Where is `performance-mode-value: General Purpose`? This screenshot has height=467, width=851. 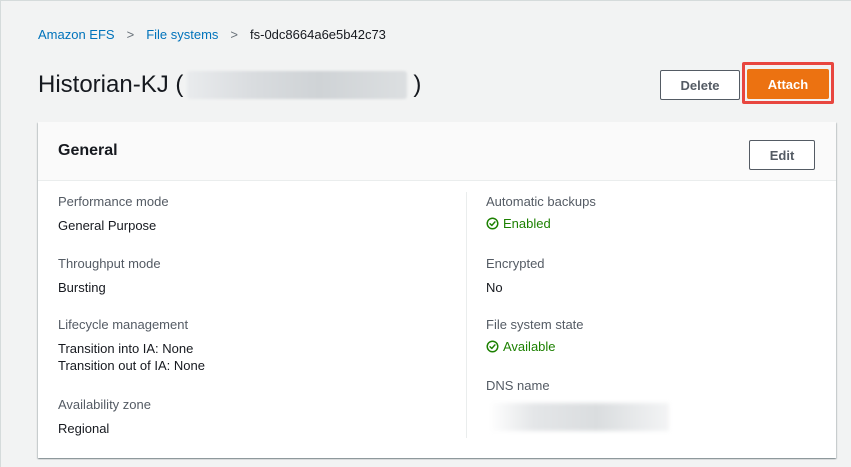 performance-mode-value: General Purpose is located at coordinates (107, 225).